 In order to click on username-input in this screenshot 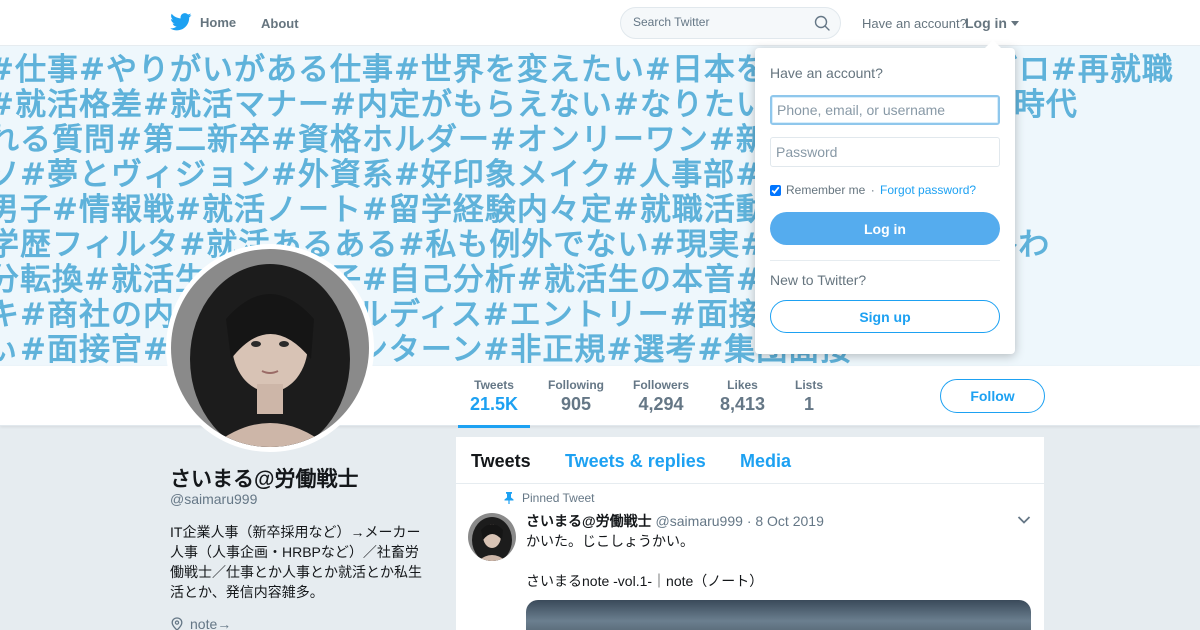, I will do `click(885, 110)`.